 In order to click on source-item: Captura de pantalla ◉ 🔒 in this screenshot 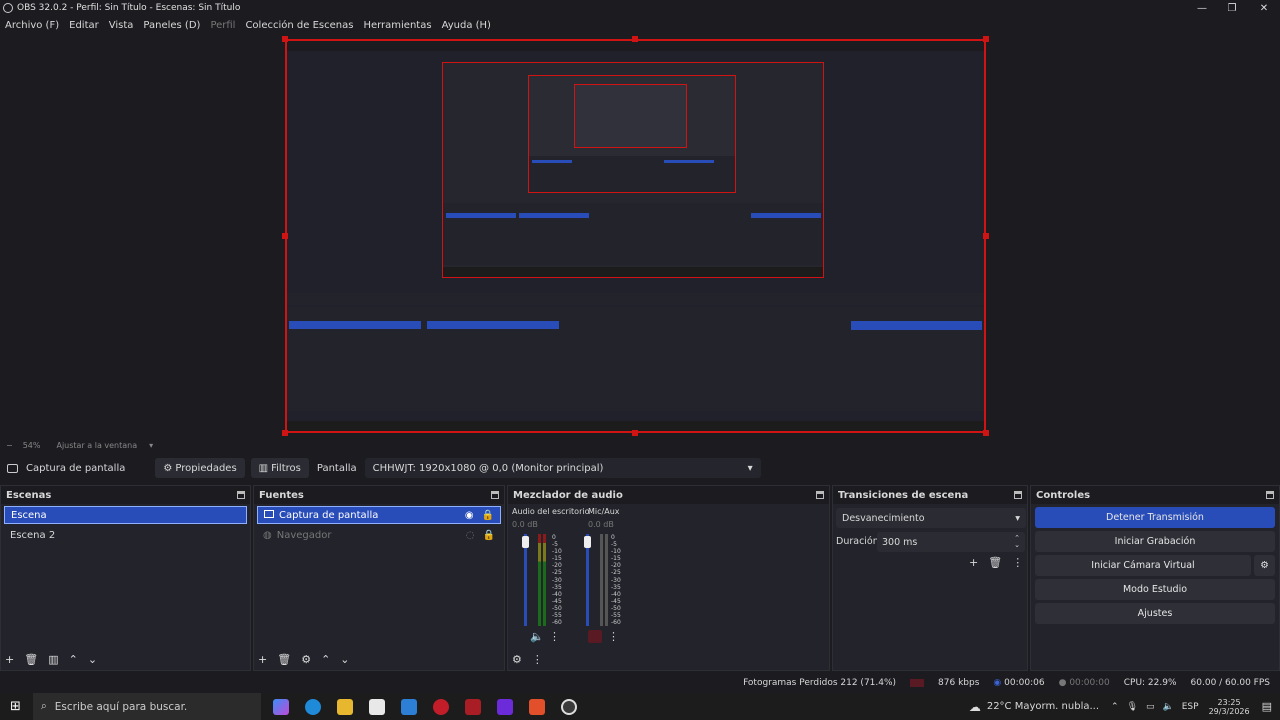, I will do `click(379, 515)`.